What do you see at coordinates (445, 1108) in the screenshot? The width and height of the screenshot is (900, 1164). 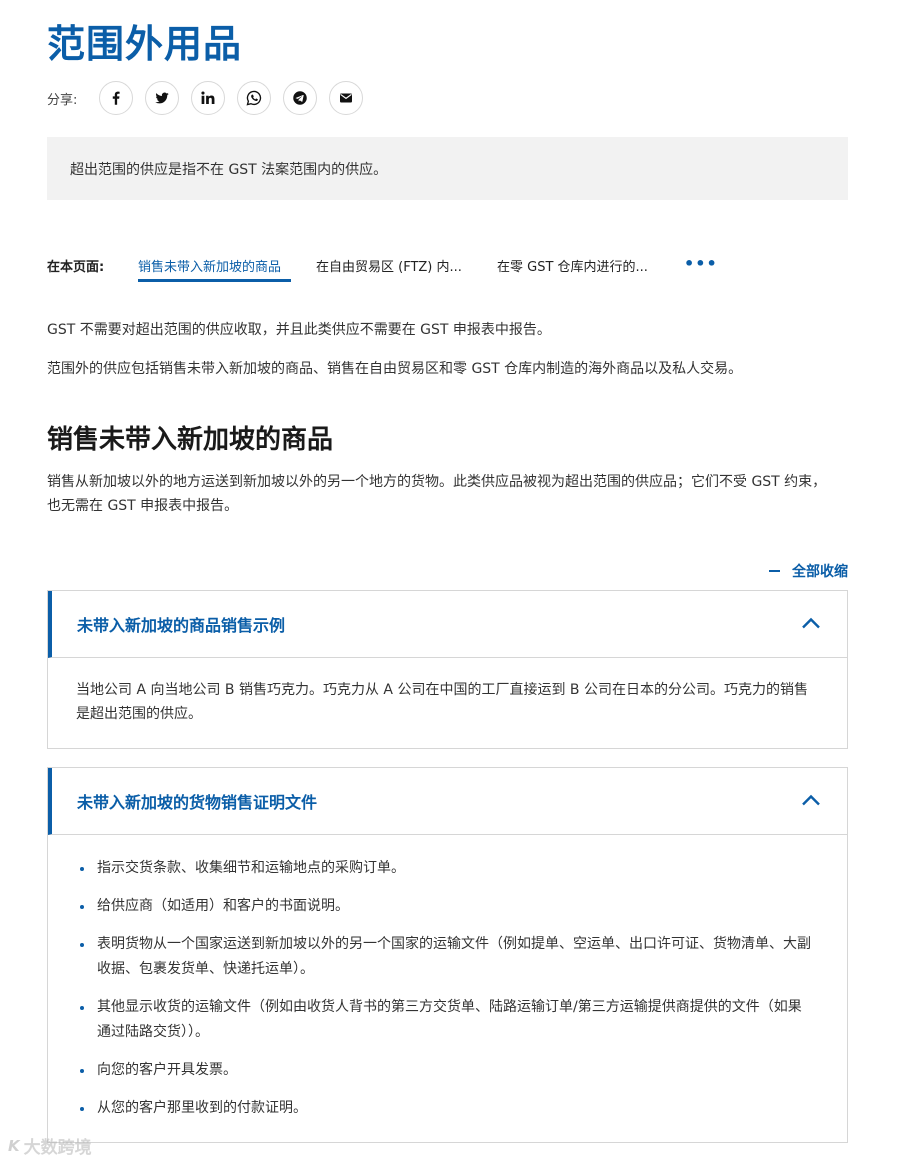 I see `list-item: 从您的客户那里收到的付款证明。` at bounding box center [445, 1108].